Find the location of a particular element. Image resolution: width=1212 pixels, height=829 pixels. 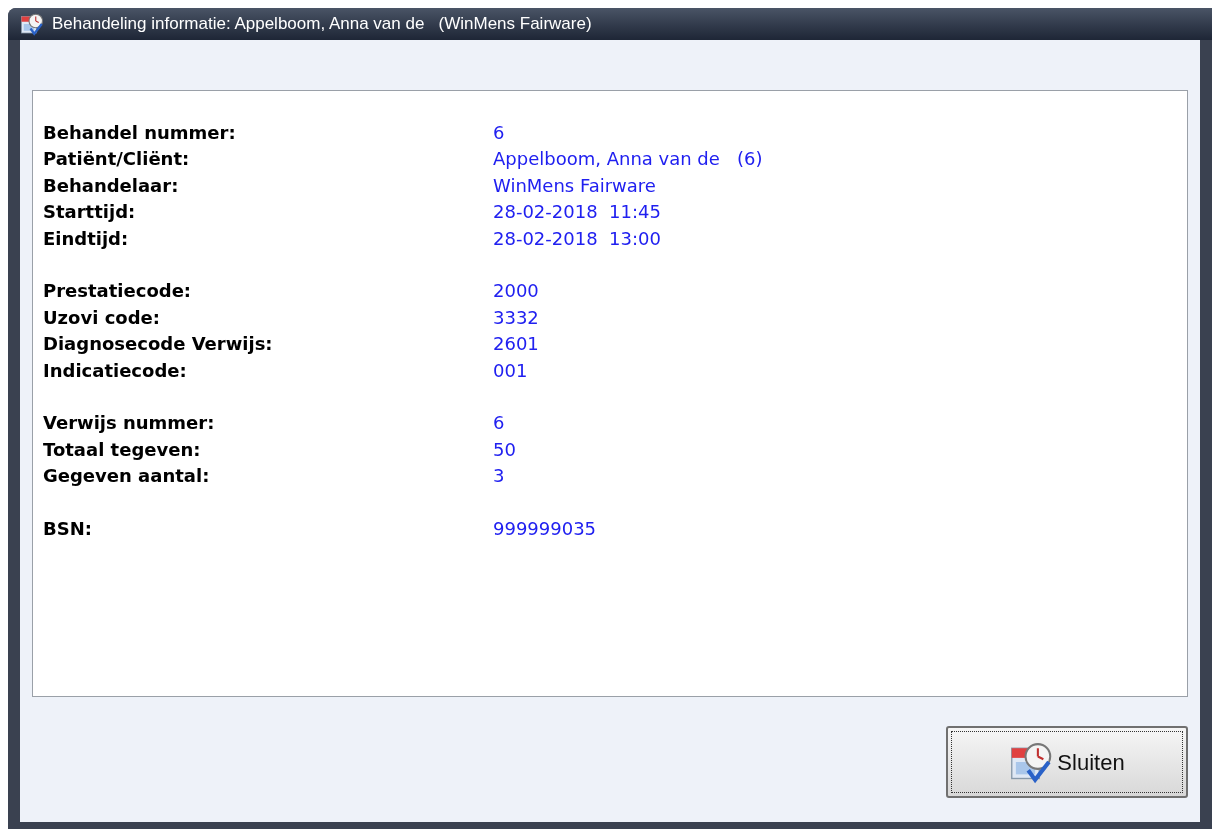

field-value: 3332 is located at coordinates (516, 317).